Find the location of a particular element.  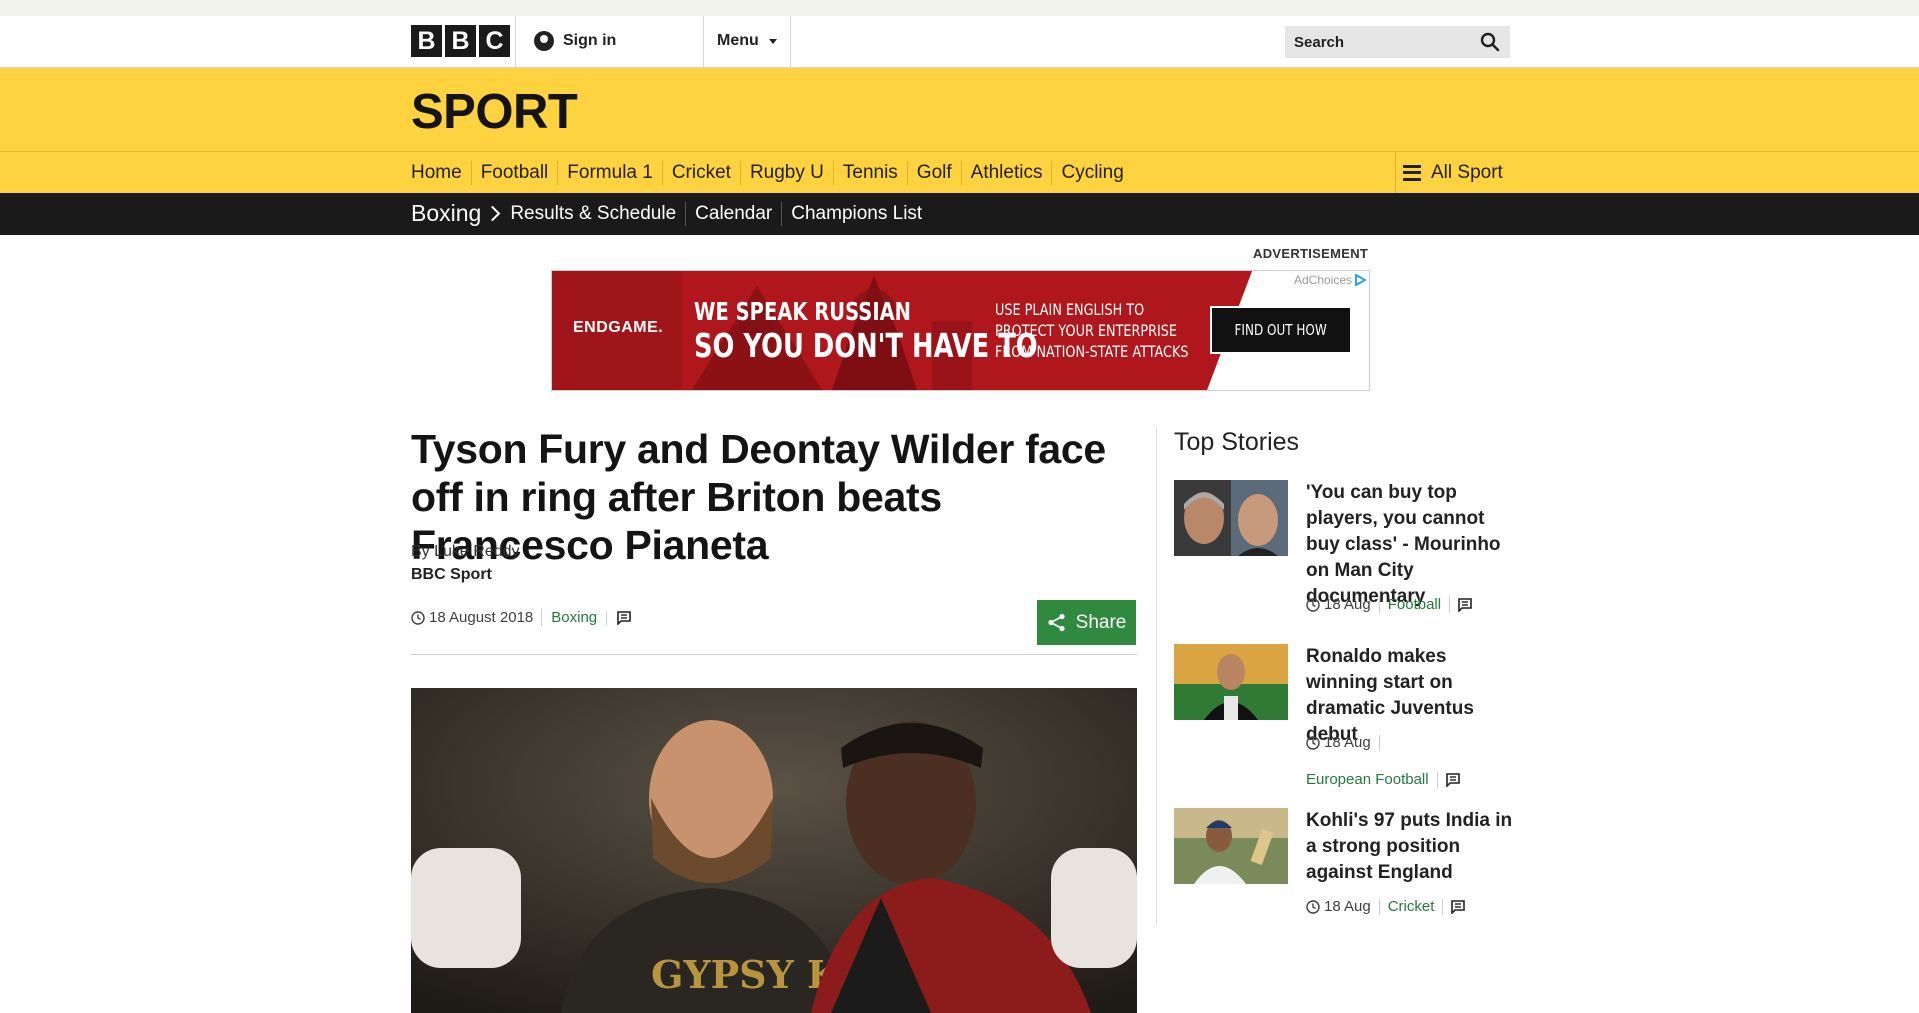

results-schedule-link: Results & Schedule is located at coordinates (597, 214).